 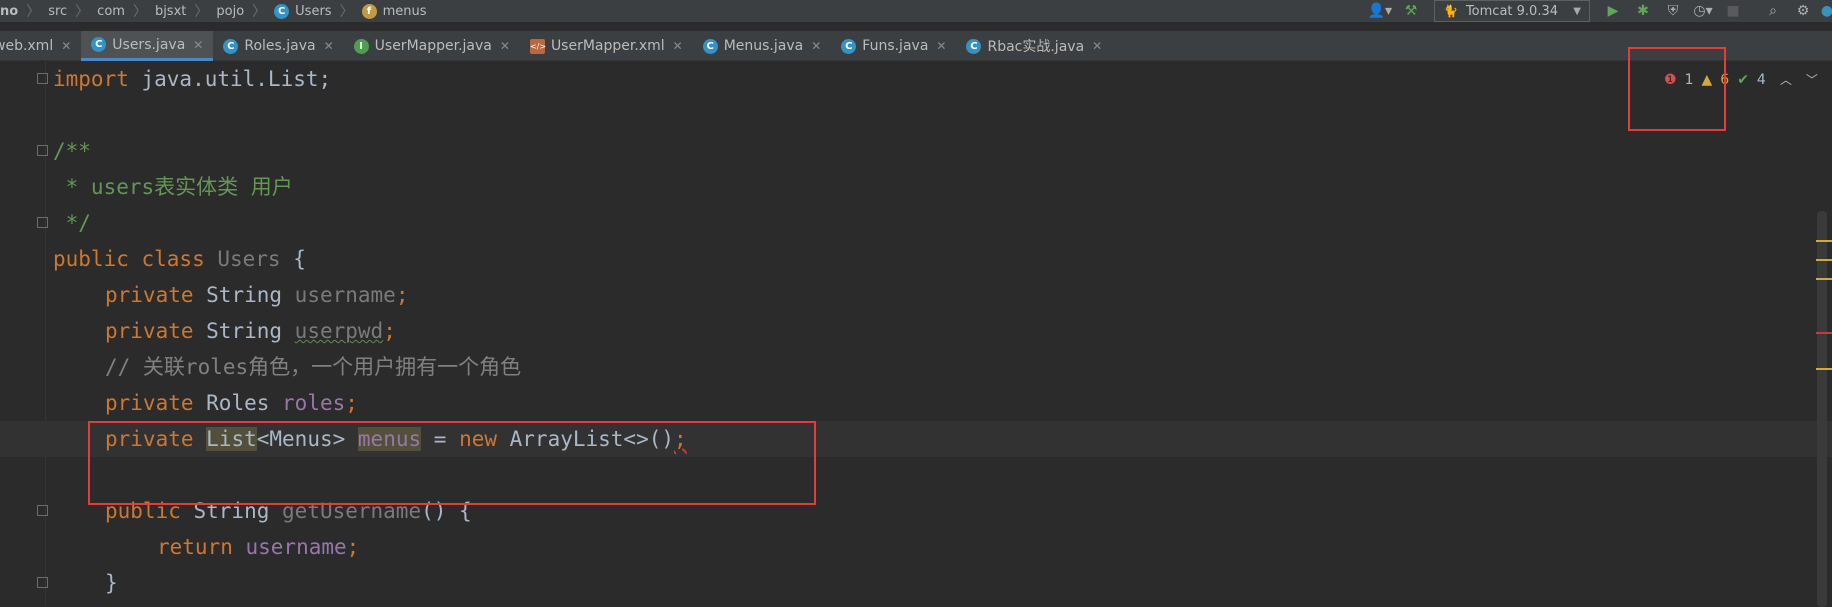 What do you see at coordinates (452, 463) in the screenshot?
I see `annotation-box-code` at bounding box center [452, 463].